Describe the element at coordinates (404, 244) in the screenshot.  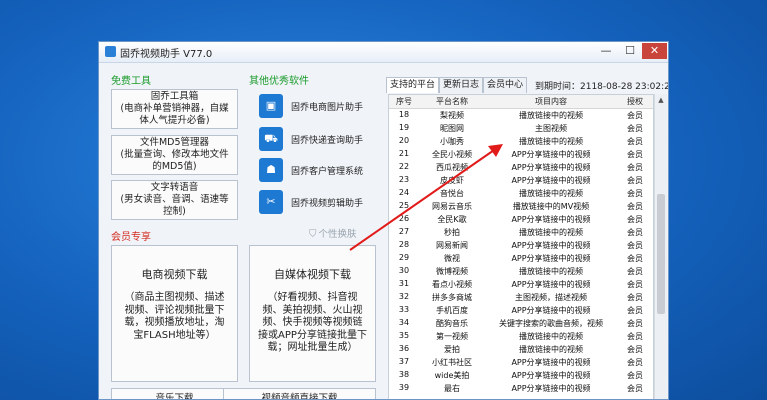
I see `row-index: 28` at that location.